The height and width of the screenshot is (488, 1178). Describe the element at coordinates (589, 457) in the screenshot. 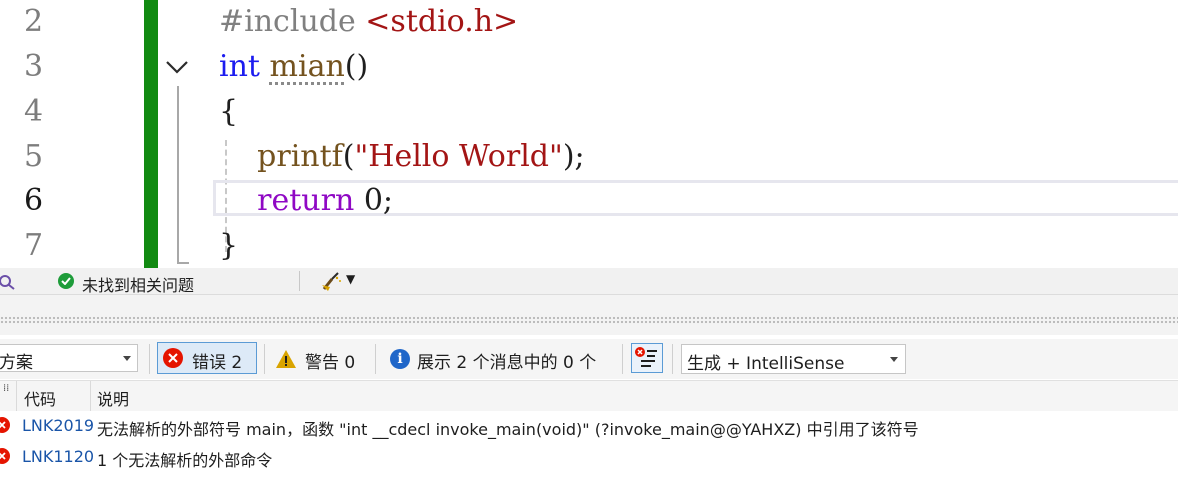

I see `table-row: LNK1120 1 个无法解析的外部命令` at that location.